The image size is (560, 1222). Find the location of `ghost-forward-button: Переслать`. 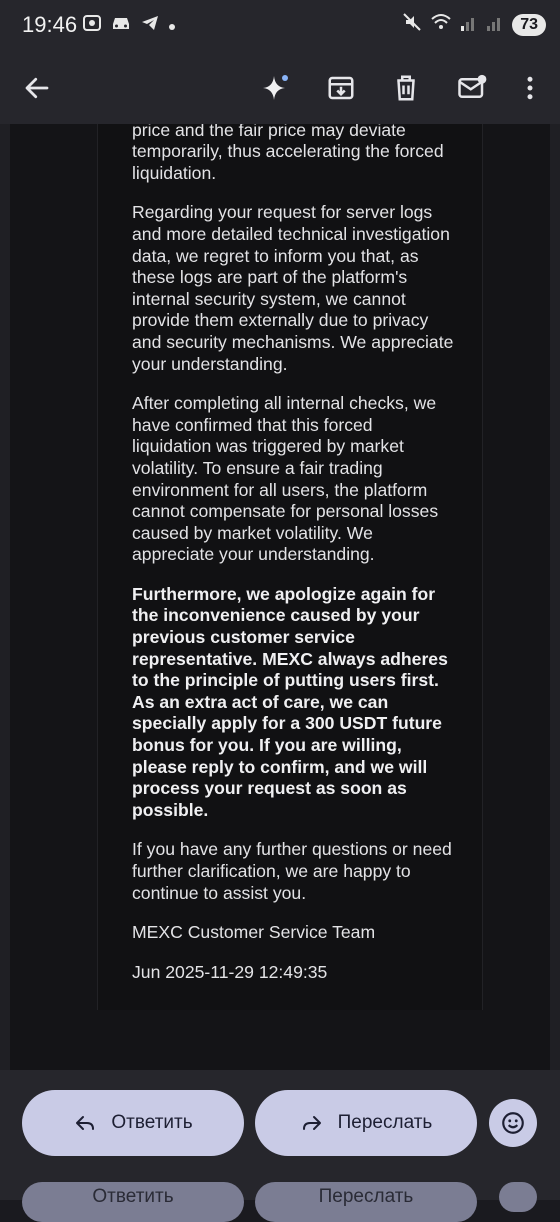

ghost-forward-button: Переслать is located at coordinates (366, 1202).